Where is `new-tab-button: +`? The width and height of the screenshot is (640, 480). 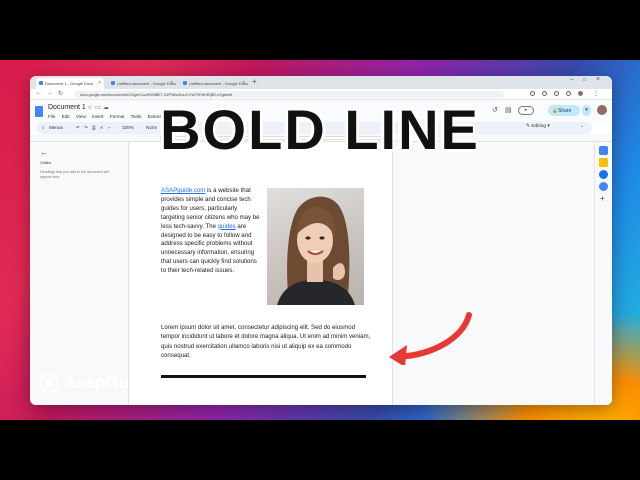 new-tab-button: + is located at coordinates (254, 81).